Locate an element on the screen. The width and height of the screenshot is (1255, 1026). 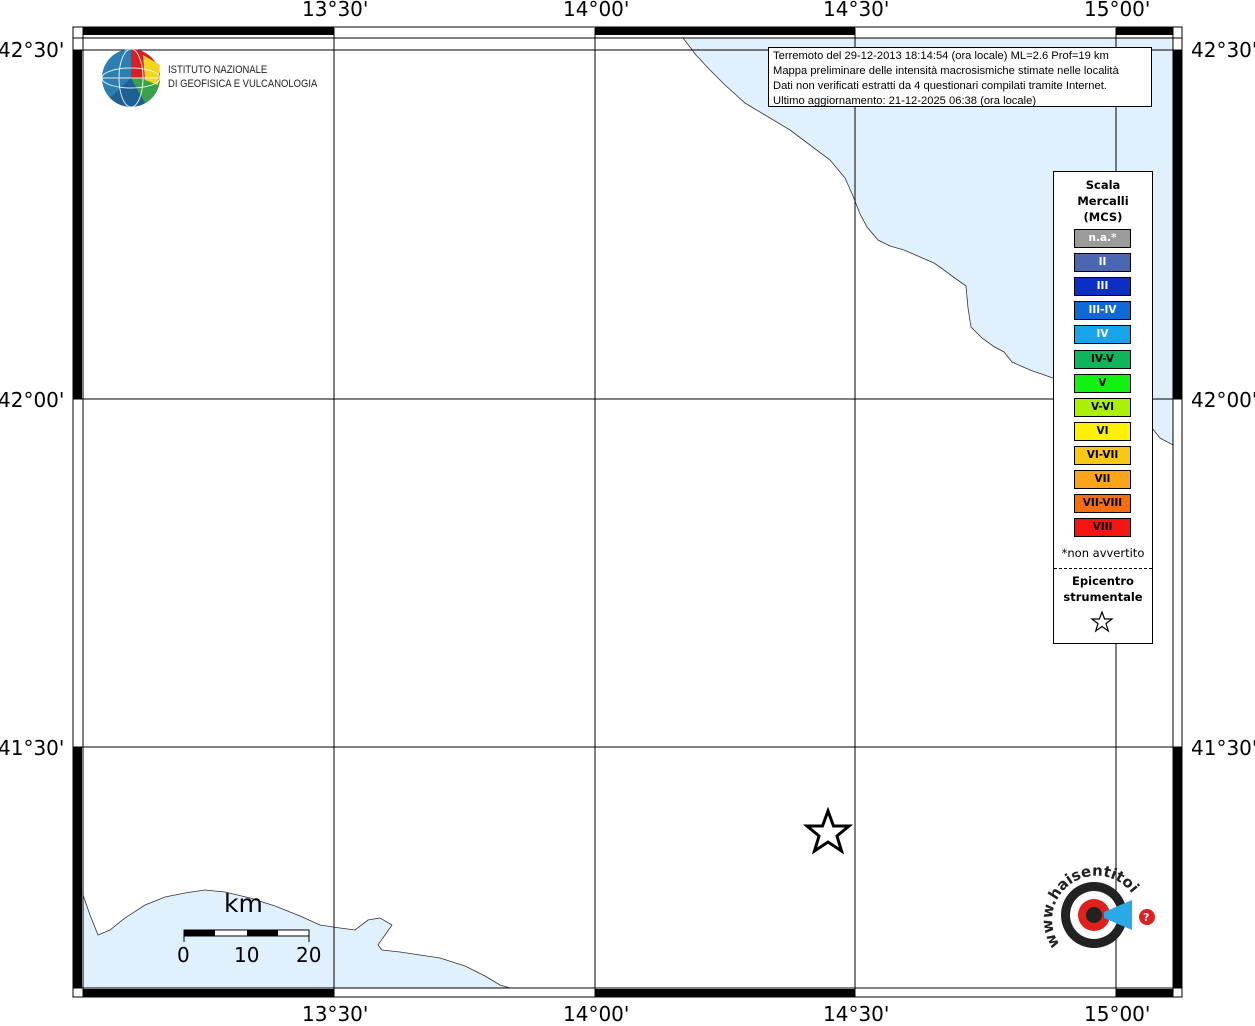
legend-item-v-vi: V-VI is located at coordinates (1102, 407).